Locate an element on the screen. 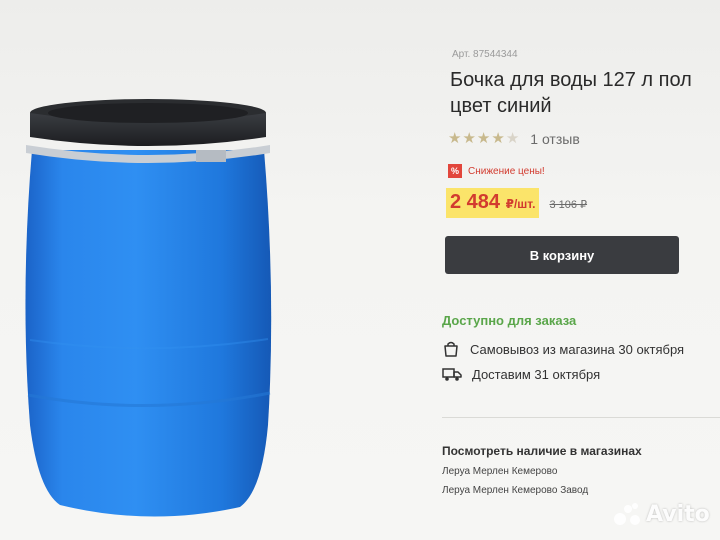 The width and height of the screenshot is (720, 540). delivery-row: Доставим 31 октября is located at coordinates (521, 374).